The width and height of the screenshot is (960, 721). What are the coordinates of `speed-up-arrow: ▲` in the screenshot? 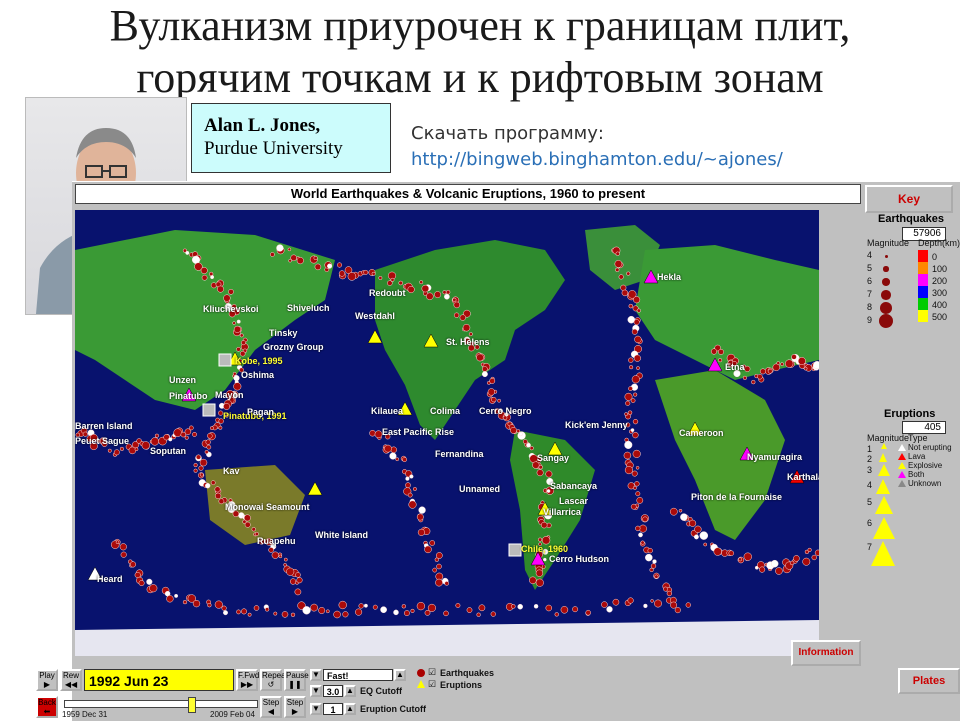 It's located at (400, 675).